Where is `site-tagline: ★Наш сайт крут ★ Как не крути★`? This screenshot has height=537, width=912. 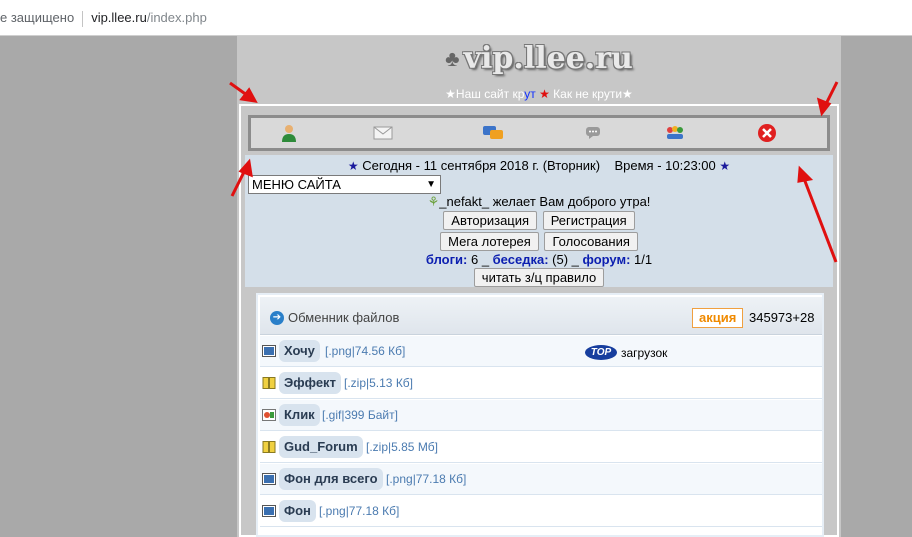 site-tagline: ★Наш сайт крут ★ Как не крути★ is located at coordinates (539, 94).